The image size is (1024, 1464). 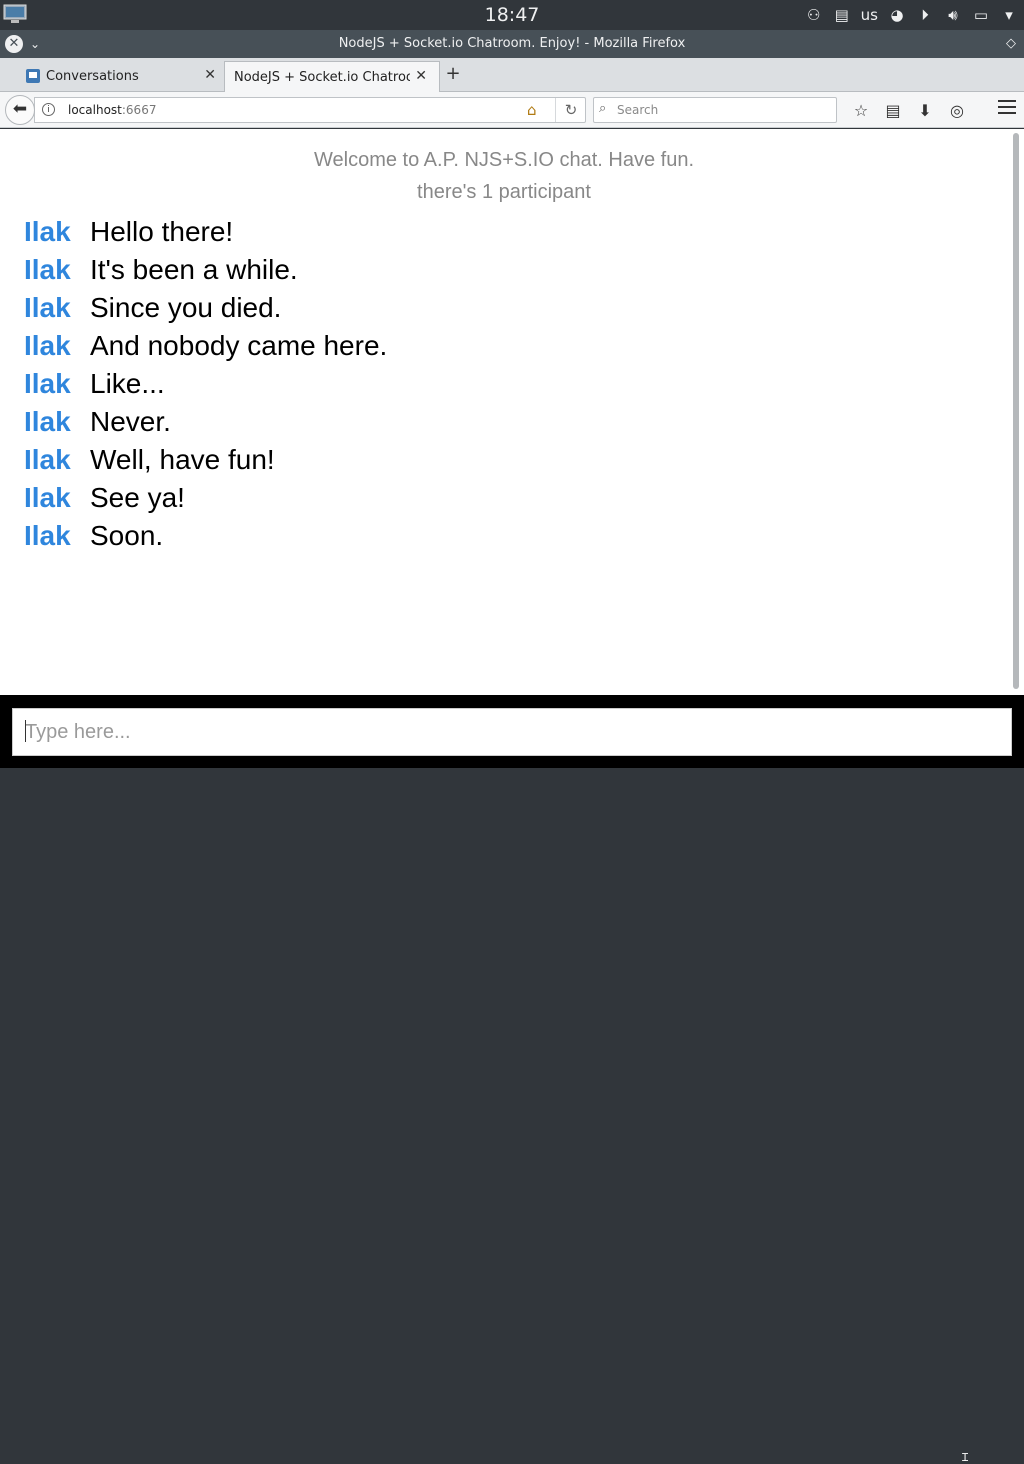 What do you see at coordinates (512, 15) in the screenshot?
I see `system-panel: 18:47 ⚇ ▤ us ◕ ⏵ 🔊︎ ▭ ▾` at bounding box center [512, 15].